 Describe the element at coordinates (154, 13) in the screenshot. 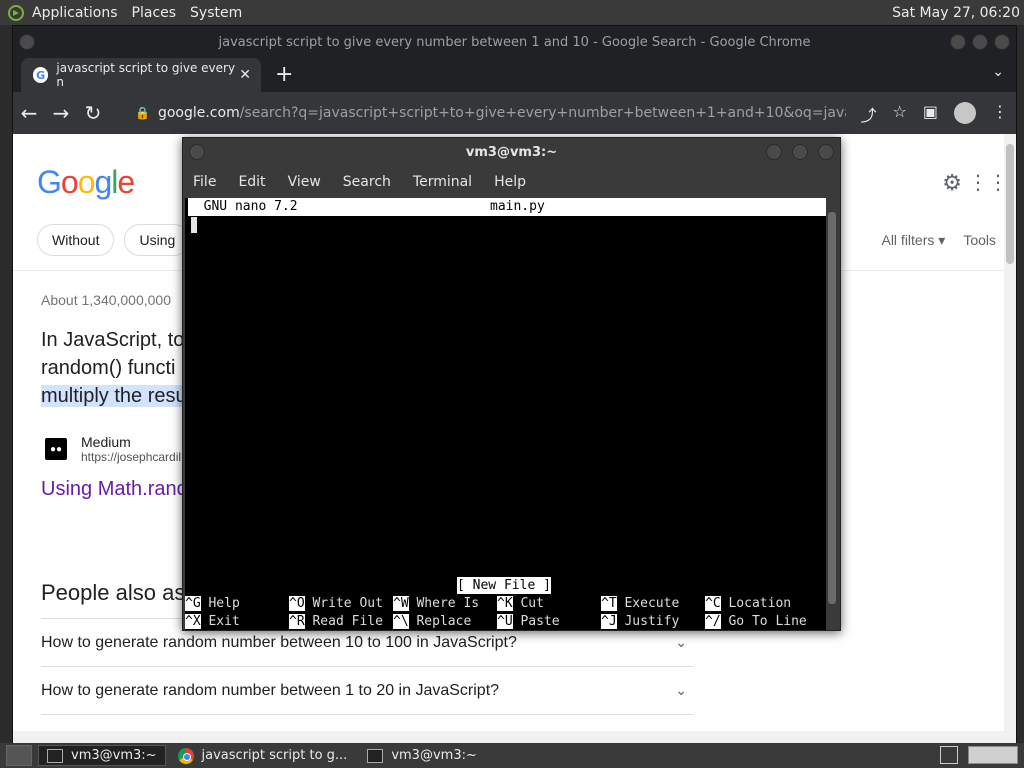

I see `menu-places: Places` at that location.